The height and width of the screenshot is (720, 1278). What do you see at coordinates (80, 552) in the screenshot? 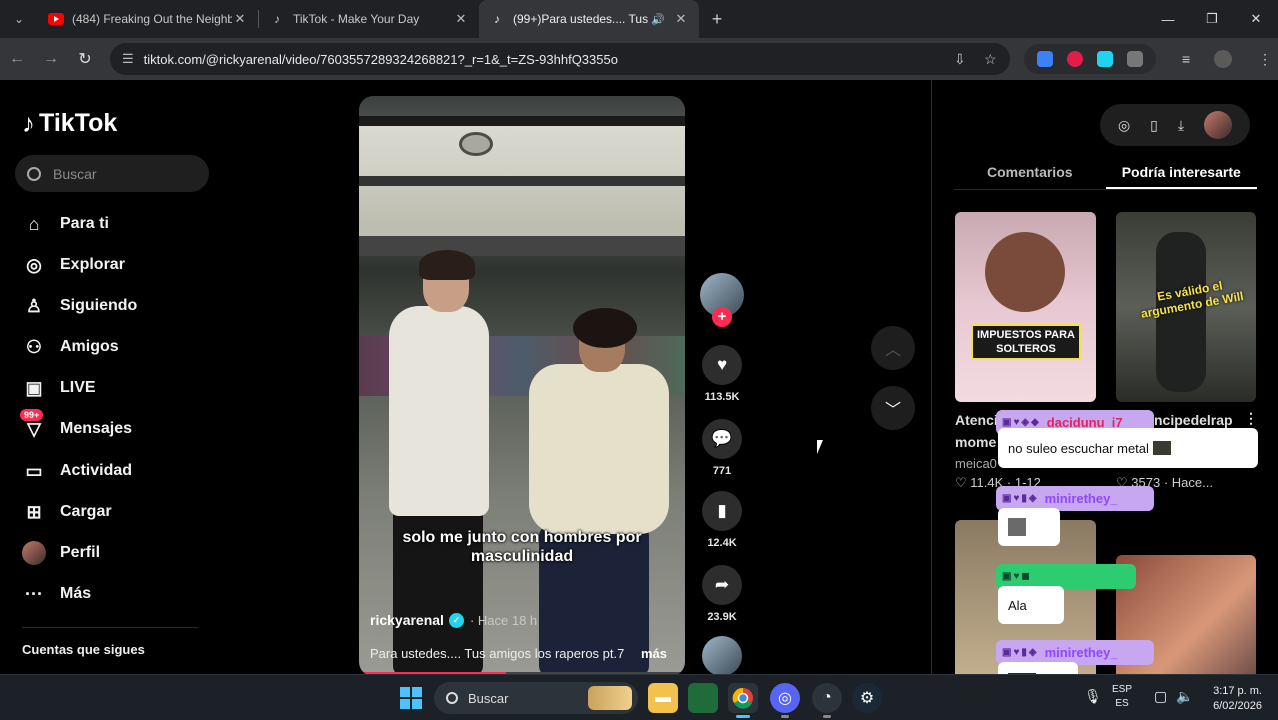
I see `nav-label: Perfil` at bounding box center [80, 552].